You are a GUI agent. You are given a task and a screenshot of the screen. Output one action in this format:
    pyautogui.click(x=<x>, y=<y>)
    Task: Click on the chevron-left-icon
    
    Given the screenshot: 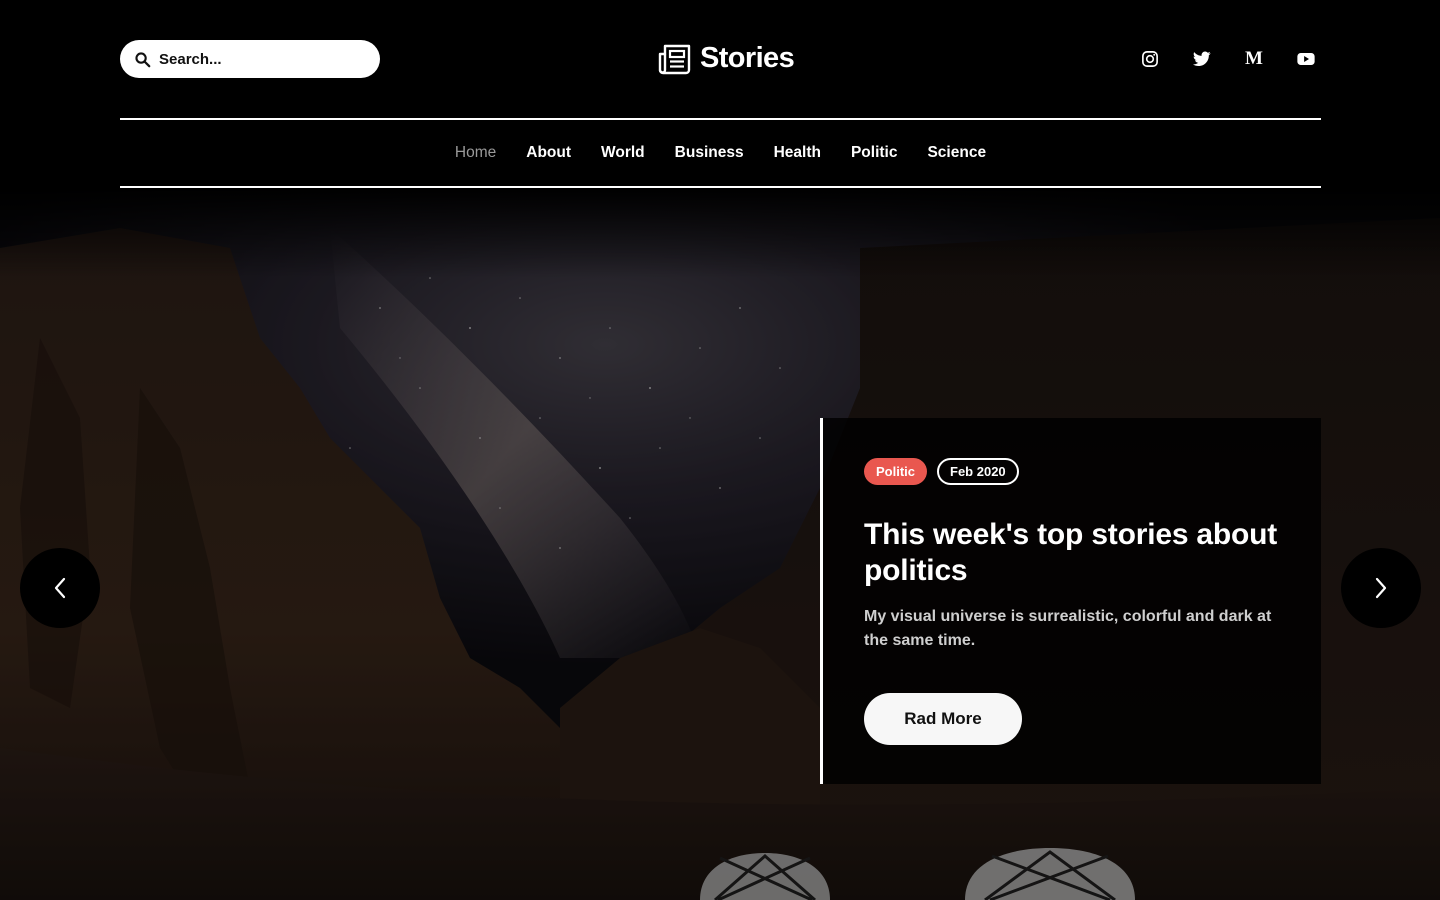 What is the action you would take?
    pyautogui.click(x=60, y=588)
    